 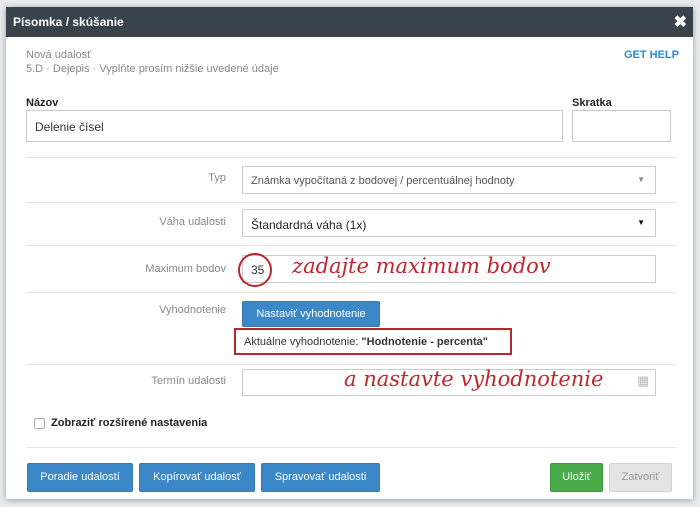 What do you see at coordinates (303, 342) in the screenshot?
I see `current-evaluation-prefix: Aktuálne vyhodnotenie:` at bounding box center [303, 342].